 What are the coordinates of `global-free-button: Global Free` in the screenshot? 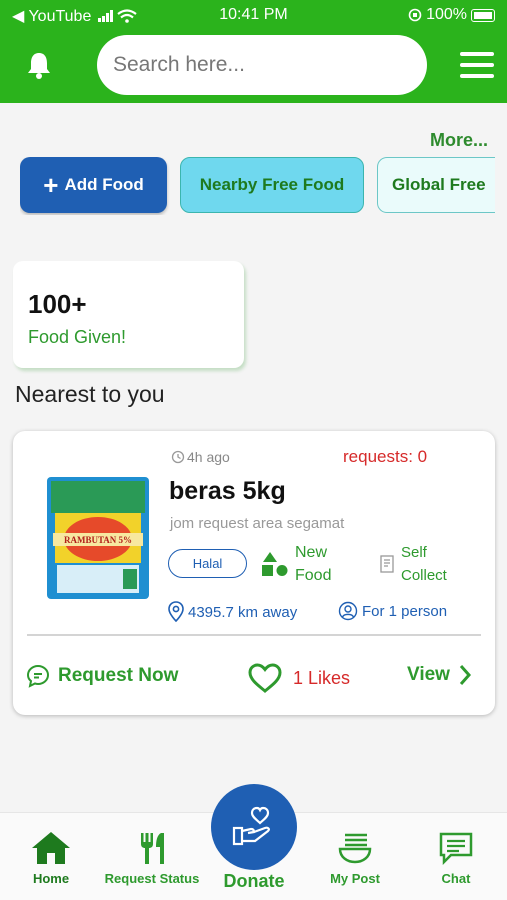 It's located at (436, 185).